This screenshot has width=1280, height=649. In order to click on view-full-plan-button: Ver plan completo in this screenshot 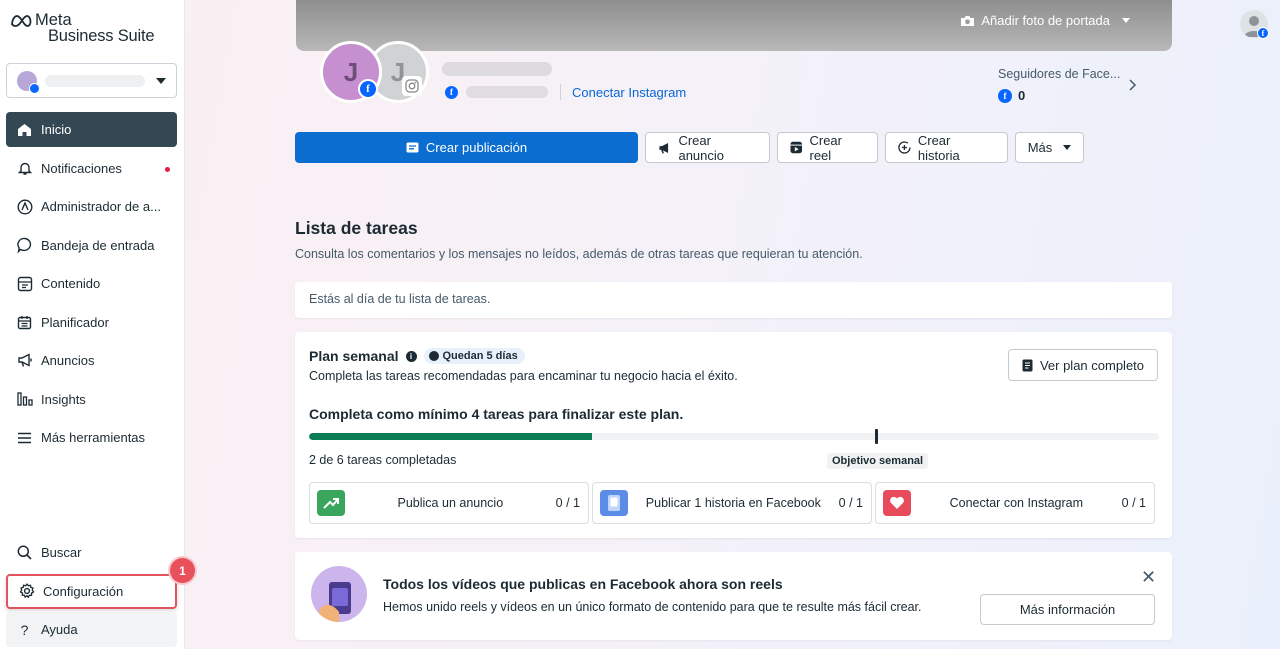, I will do `click(1083, 365)`.